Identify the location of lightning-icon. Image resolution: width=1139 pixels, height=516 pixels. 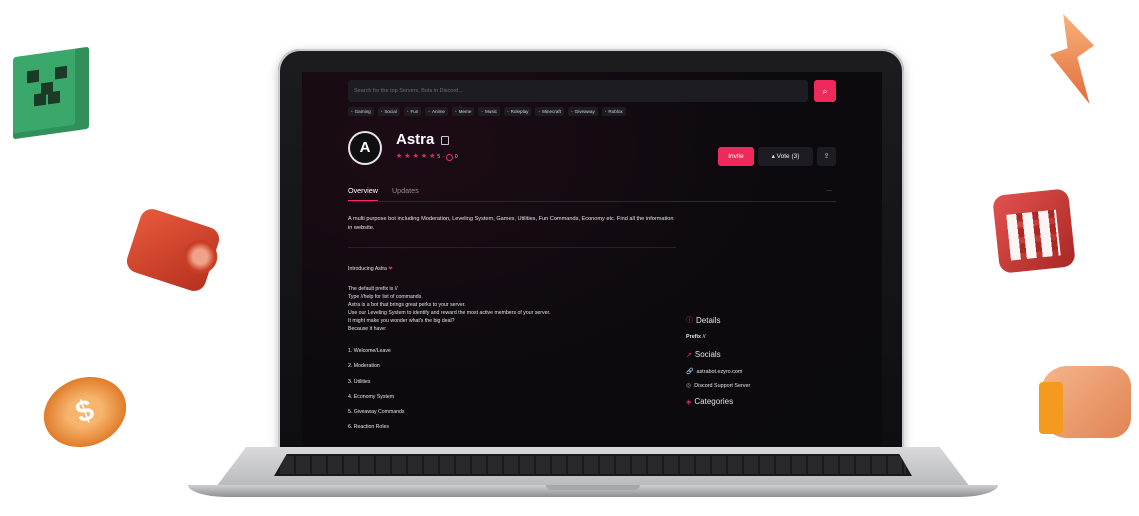
(1072, 59).